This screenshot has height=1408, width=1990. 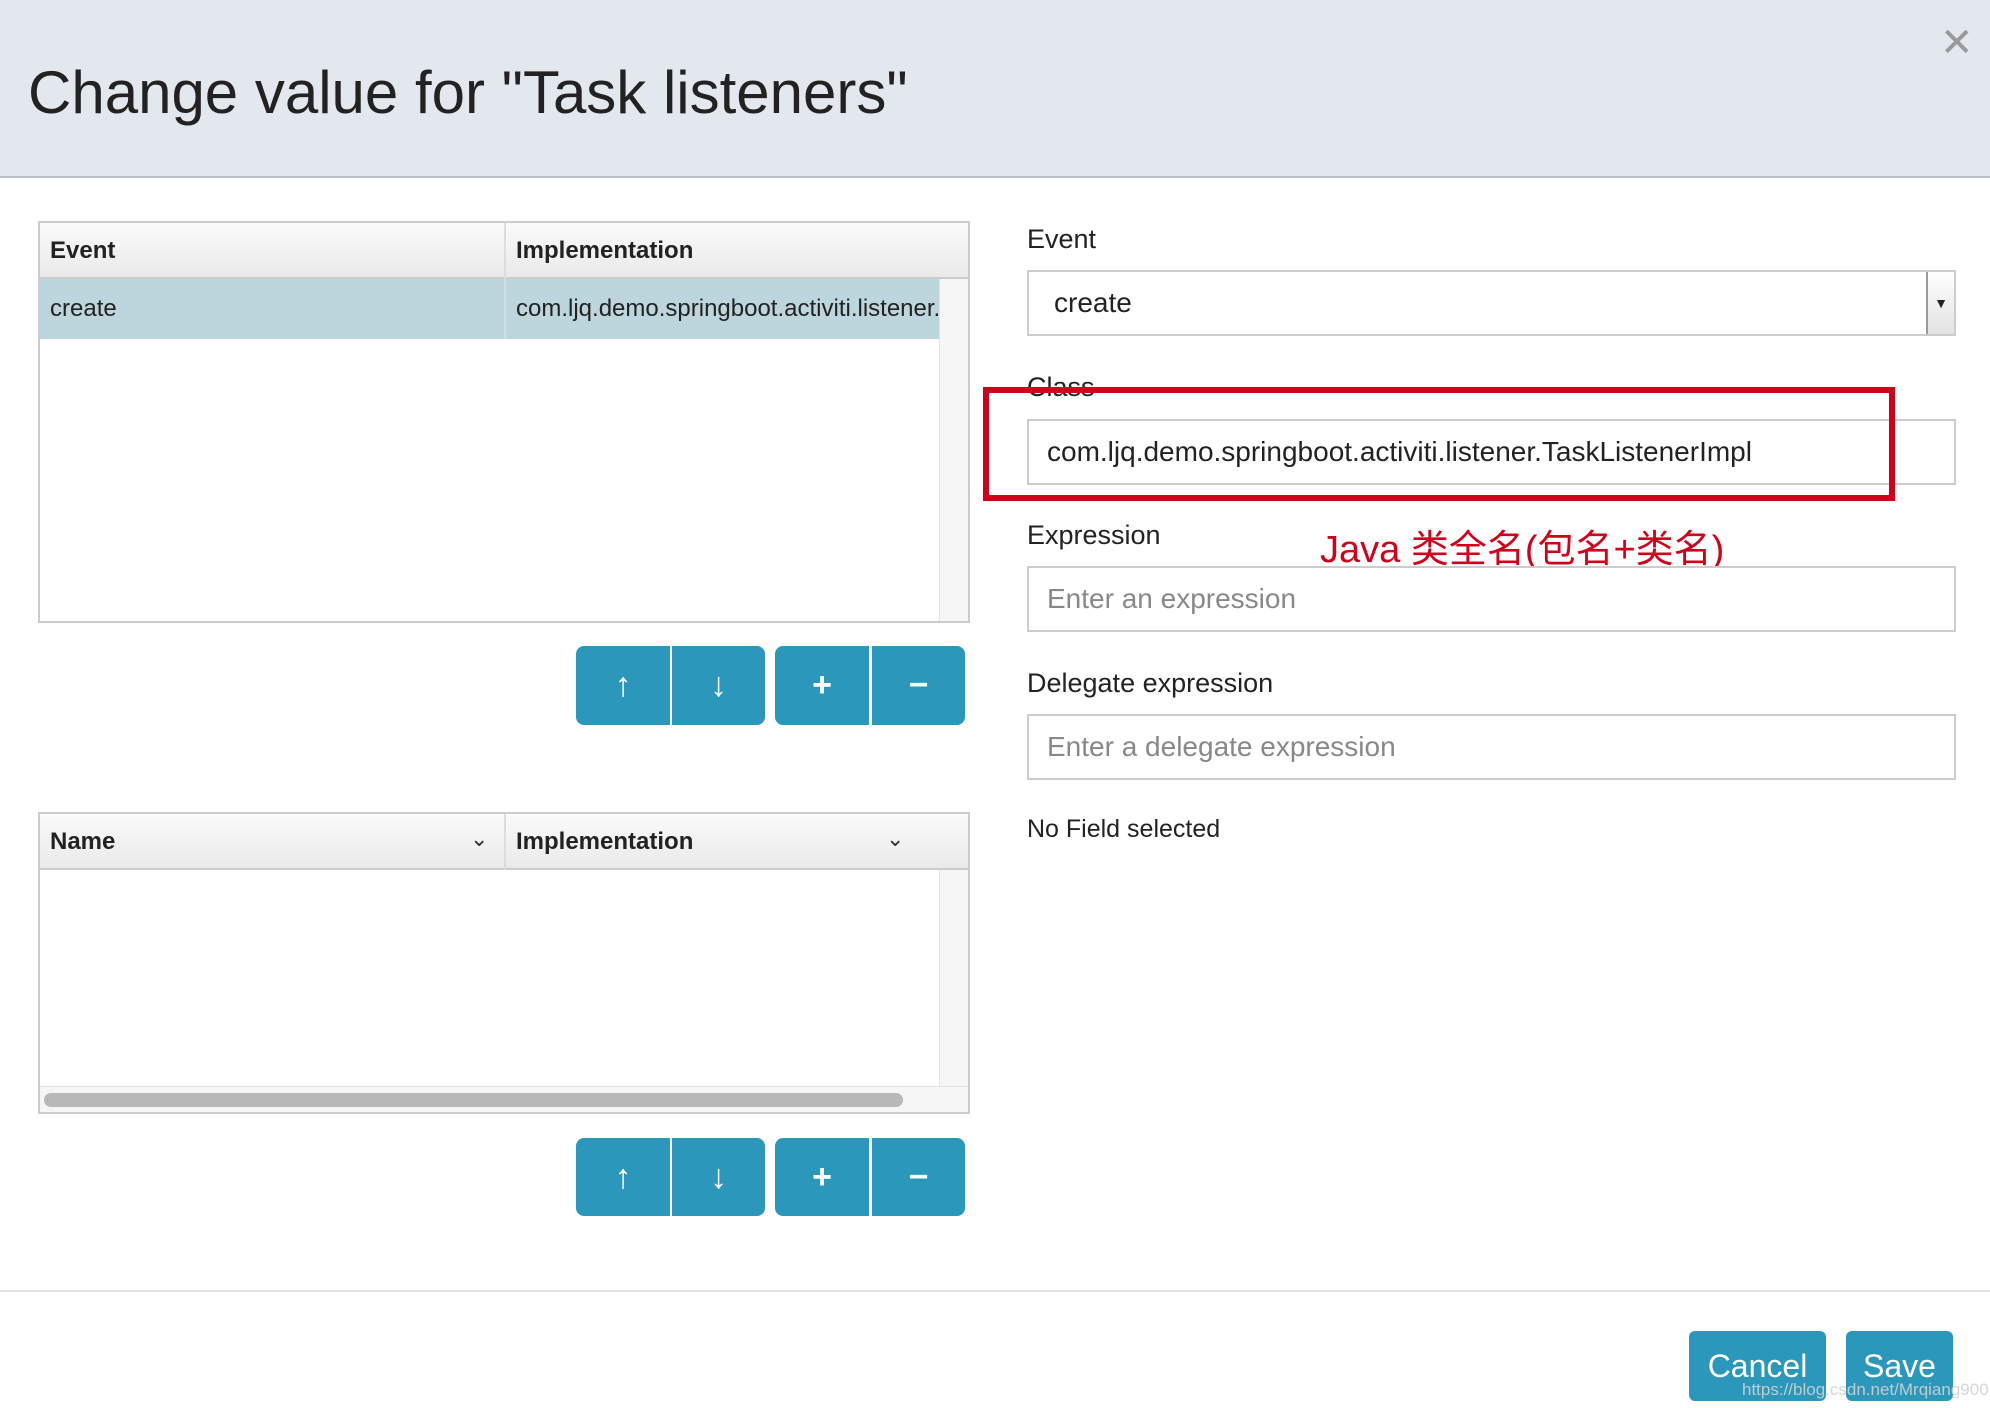 What do you see at coordinates (718, 685) in the screenshot?
I see `move-down-button: ↓` at bounding box center [718, 685].